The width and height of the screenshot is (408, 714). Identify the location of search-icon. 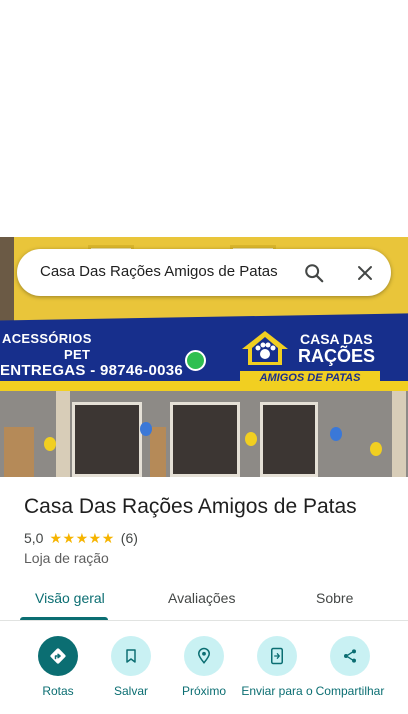
(314, 273).